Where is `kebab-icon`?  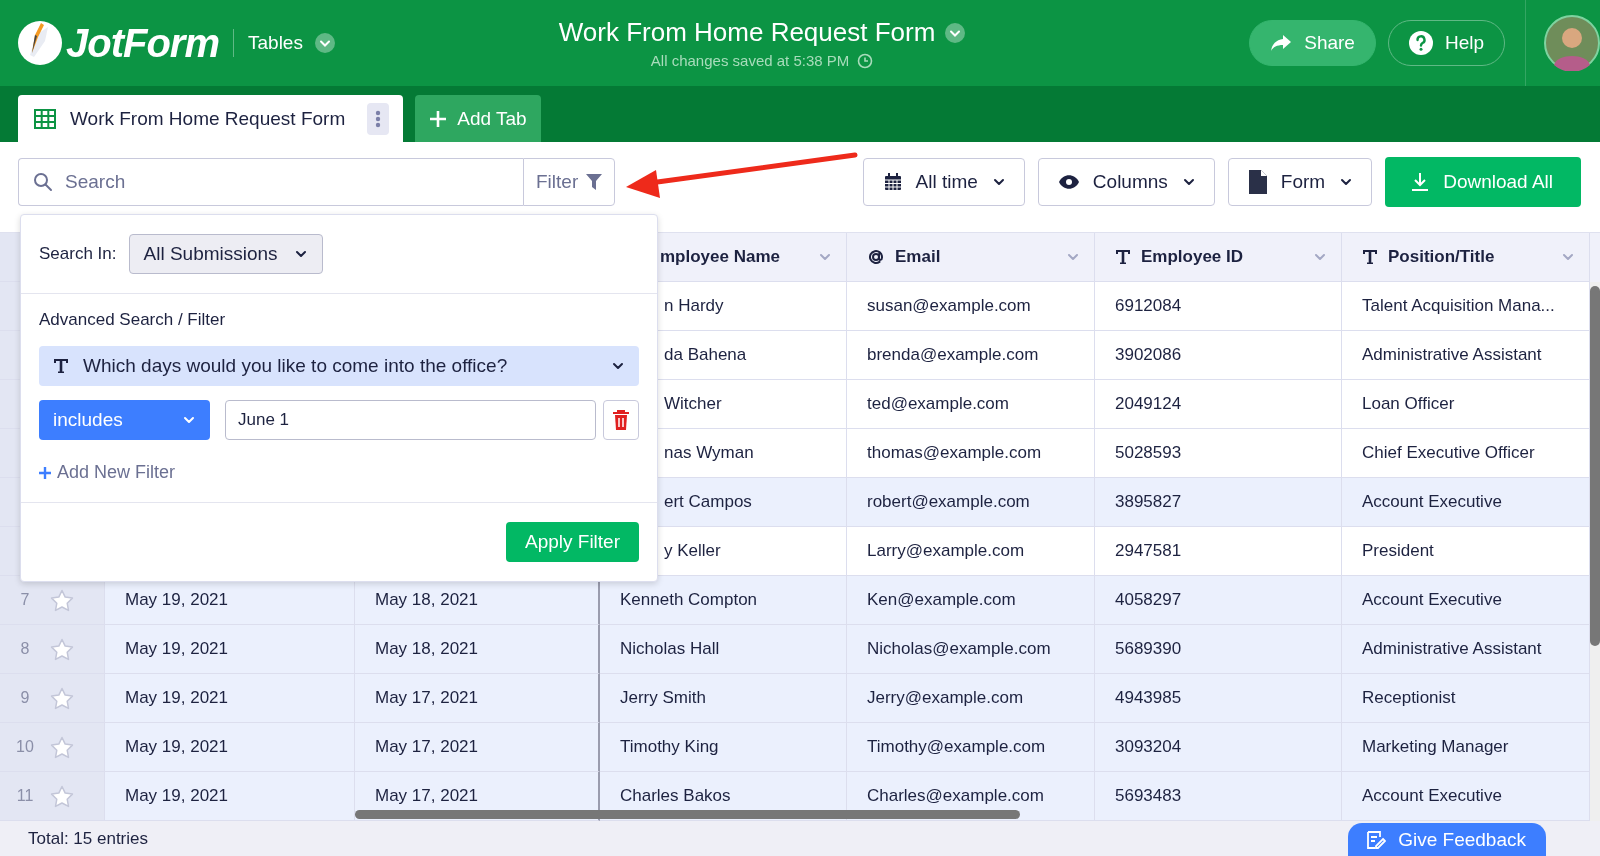
kebab-icon is located at coordinates (378, 118).